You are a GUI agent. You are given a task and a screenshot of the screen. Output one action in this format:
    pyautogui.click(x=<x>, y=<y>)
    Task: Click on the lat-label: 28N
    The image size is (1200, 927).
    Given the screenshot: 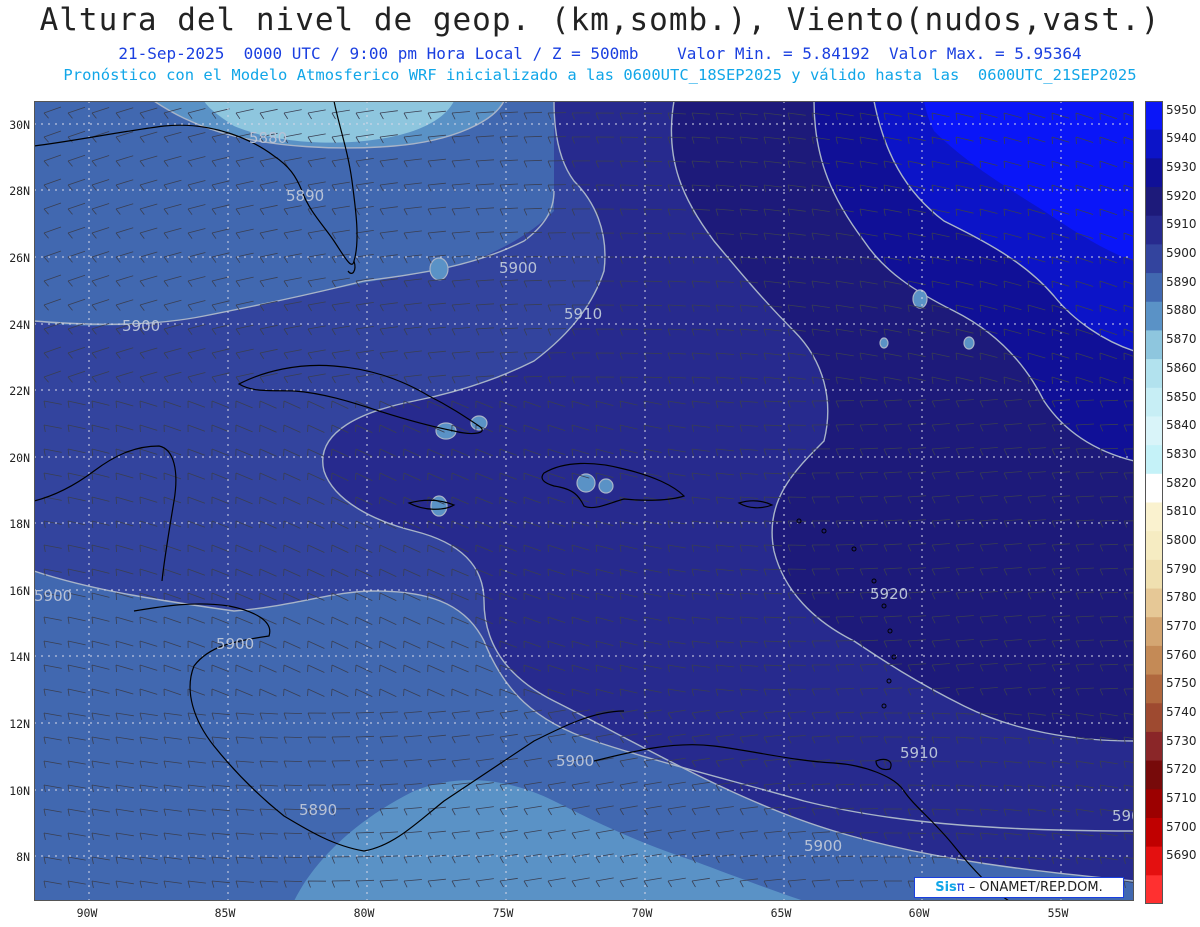 What is the action you would take?
    pyautogui.click(x=19, y=191)
    